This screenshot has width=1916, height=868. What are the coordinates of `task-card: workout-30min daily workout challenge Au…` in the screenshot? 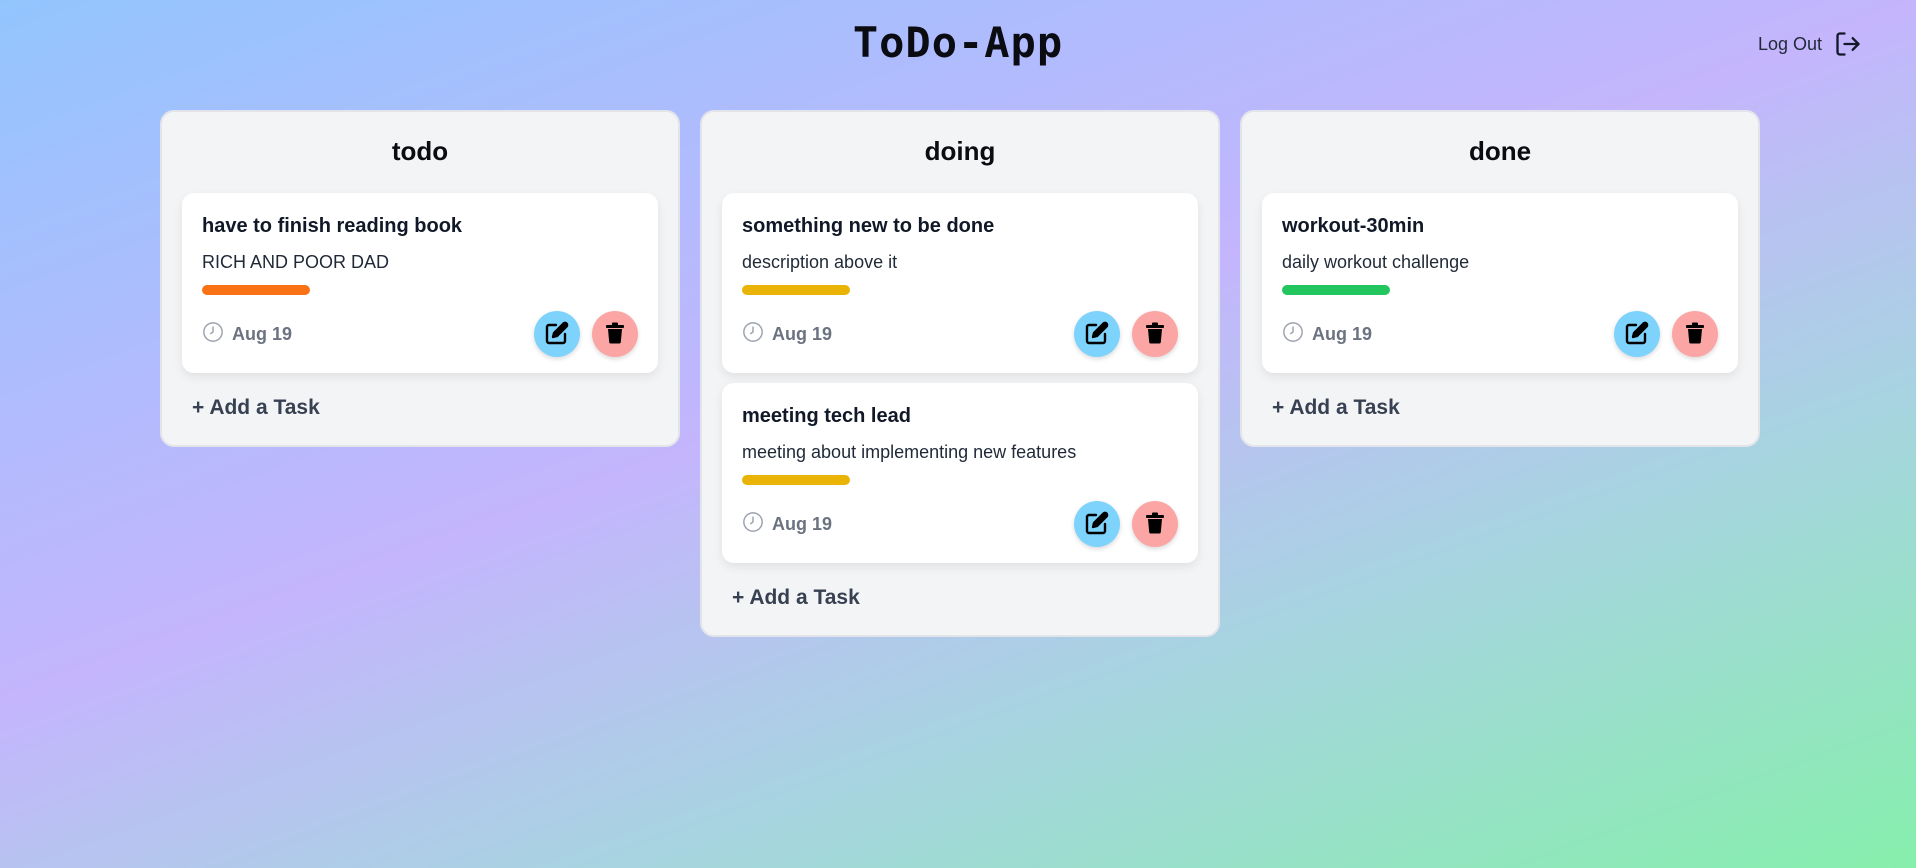 It's located at (1500, 283).